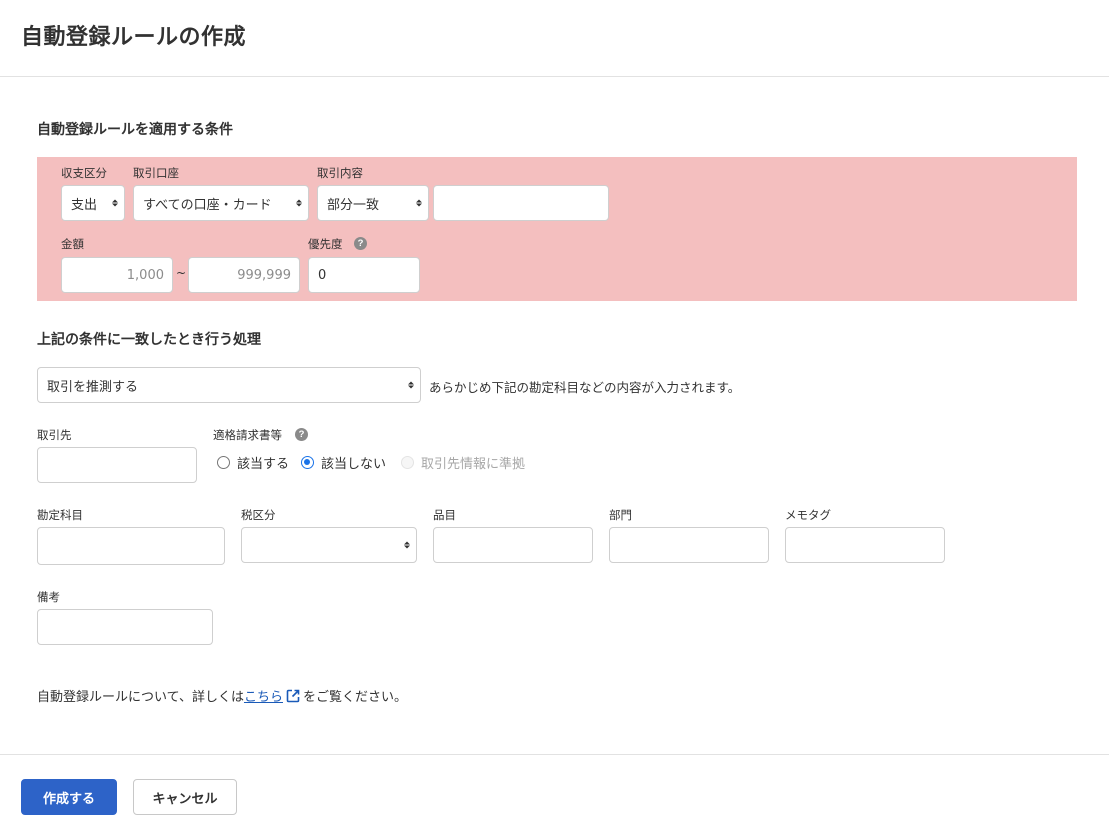 This screenshot has width=1109, height=832. What do you see at coordinates (263, 464) in the screenshot?
I see `invoice-radio-applicable-label: 該当する` at bounding box center [263, 464].